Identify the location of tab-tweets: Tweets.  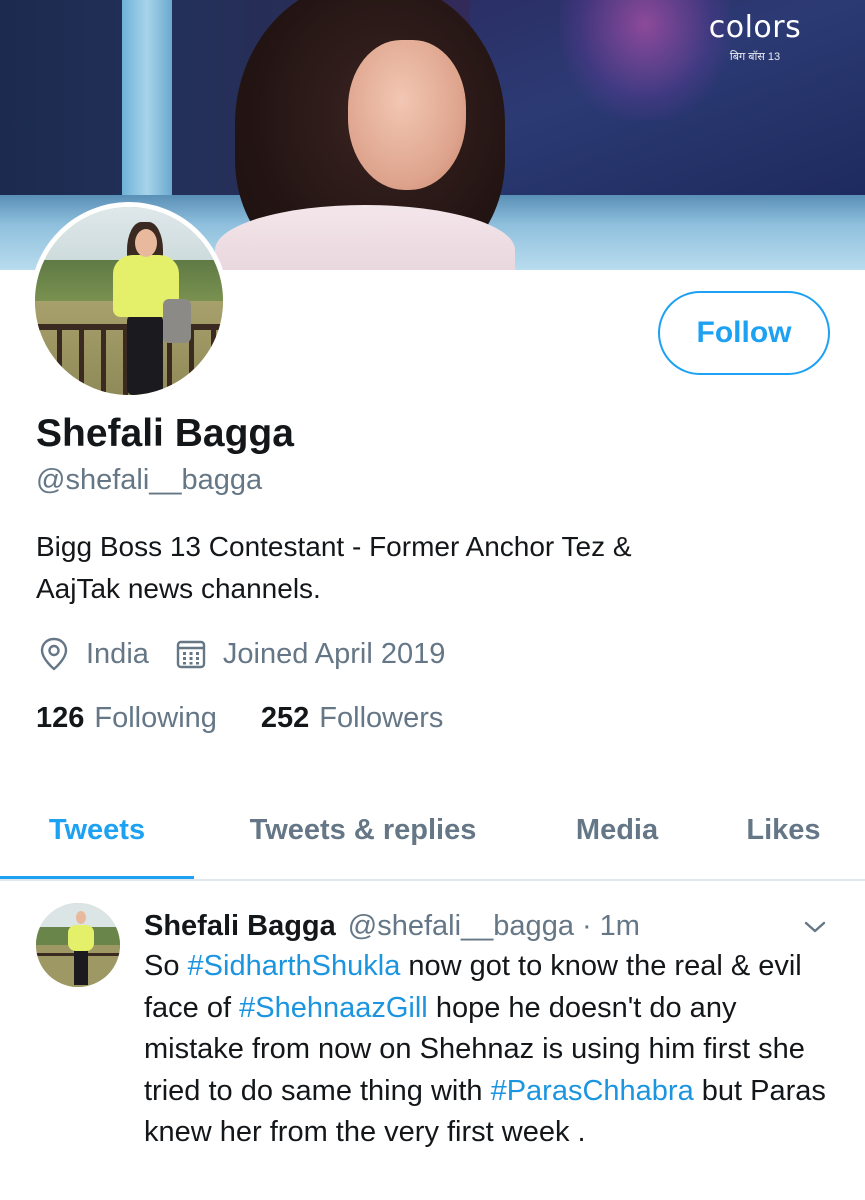
(97, 830).